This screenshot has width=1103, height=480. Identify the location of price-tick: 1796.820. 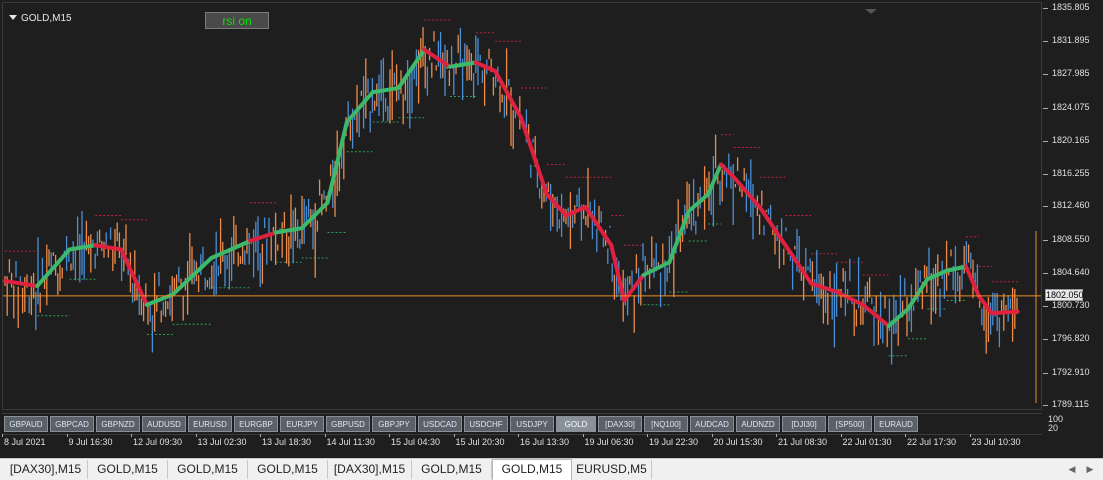
(1066, 338).